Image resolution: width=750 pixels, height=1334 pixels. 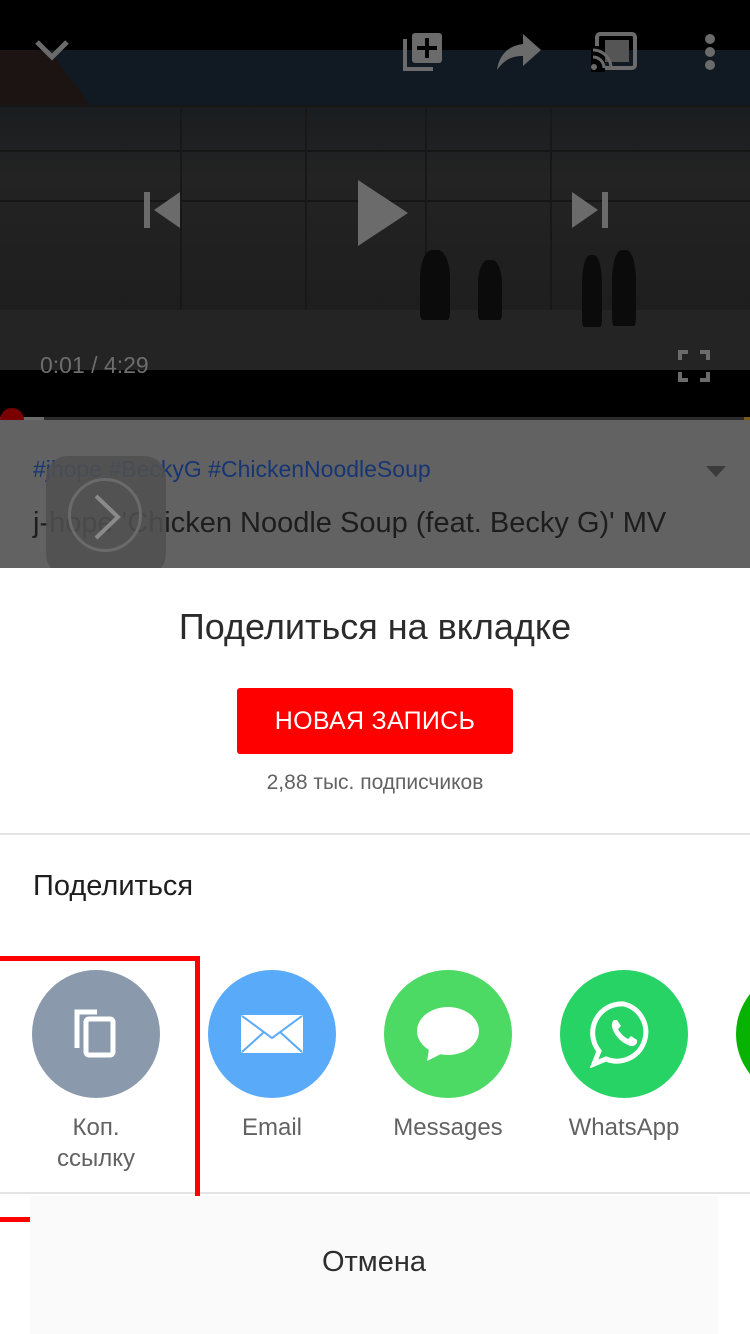 I want to click on playlist-add-icon, so click(x=423, y=52).